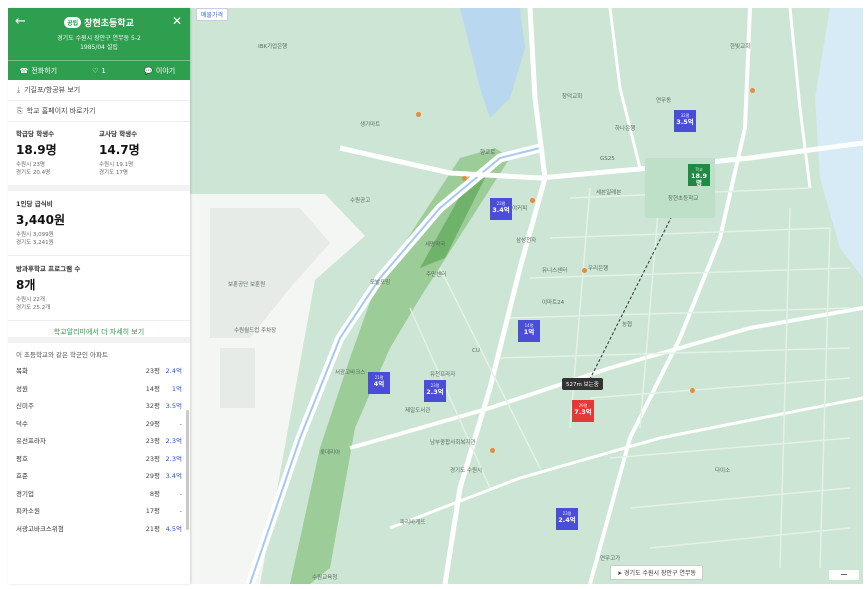 The image size is (867, 589). I want to click on poi-label: 이마트24, so click(553, 302).